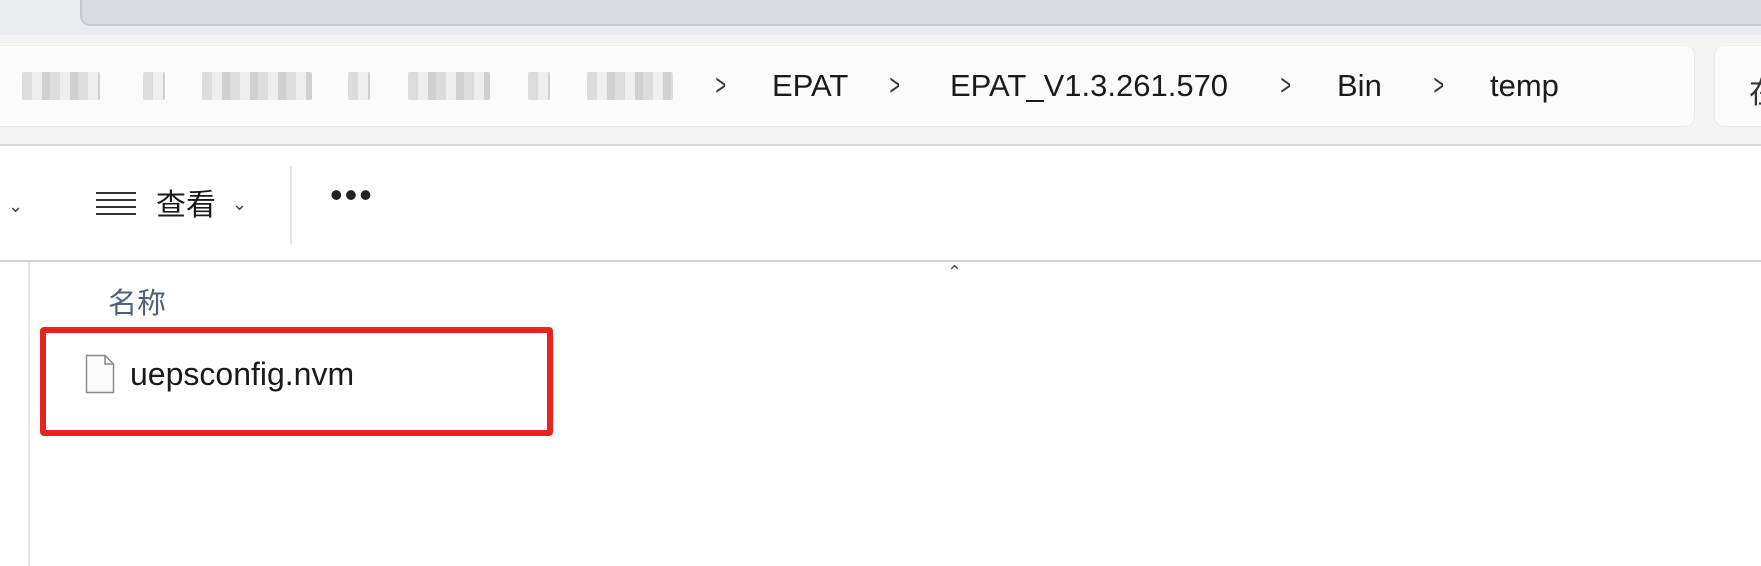 This screenshot has height=566, width=1761. What do you see at coordinates (1755, 90) in the screenshot?
I see `search-placeholder: 在` at bounding box center [1755, 90].